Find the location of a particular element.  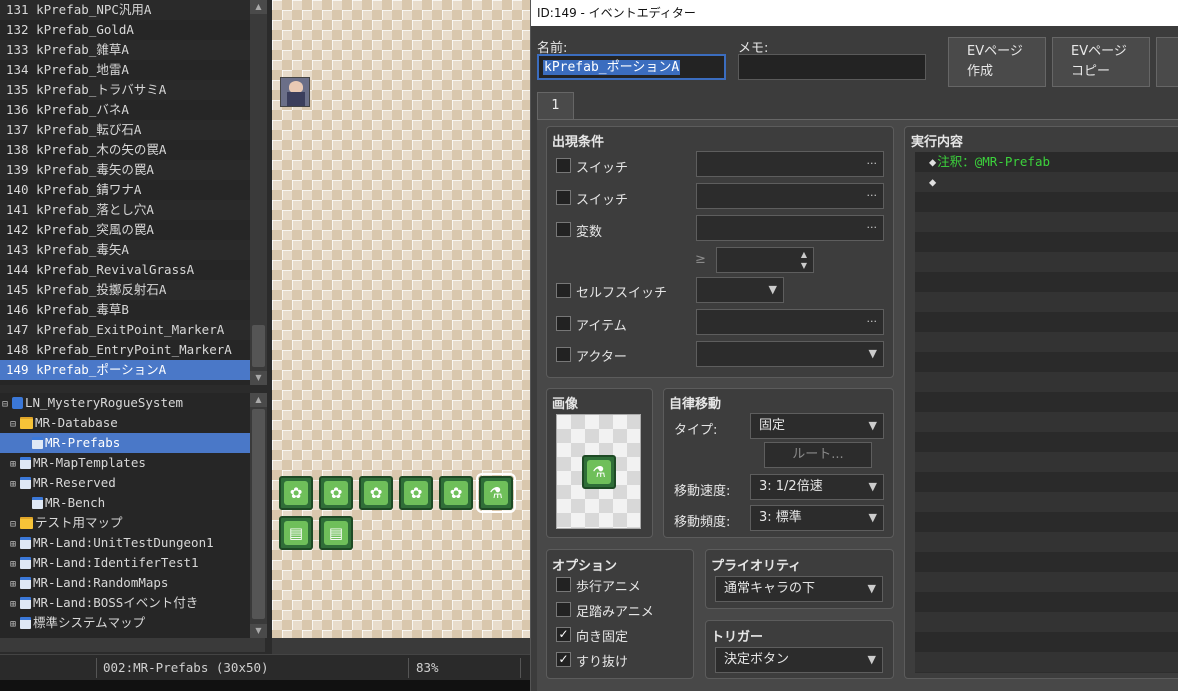

event-list-item: 143 kPrefab_毒矢A is located at coordinates (125, 250).